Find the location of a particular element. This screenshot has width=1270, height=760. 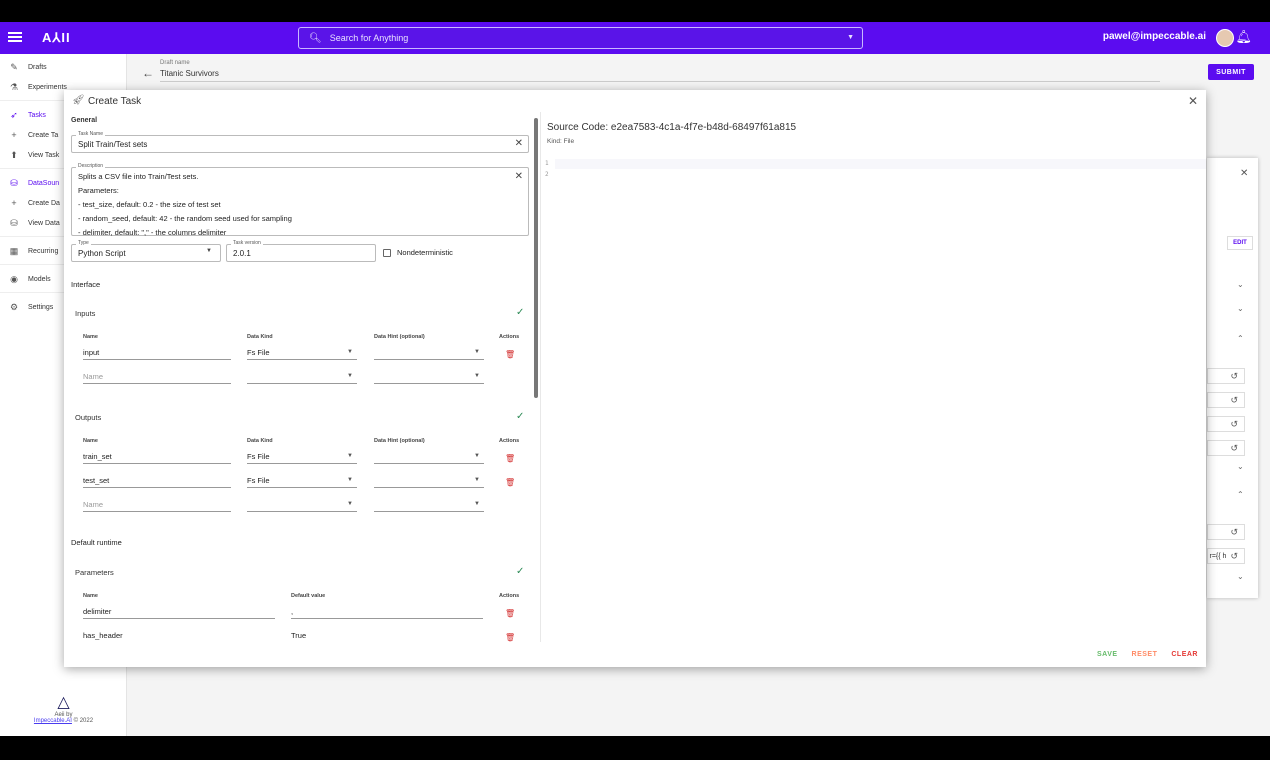

parameter-name-field: delimiter is located at coordinates (179, 612).